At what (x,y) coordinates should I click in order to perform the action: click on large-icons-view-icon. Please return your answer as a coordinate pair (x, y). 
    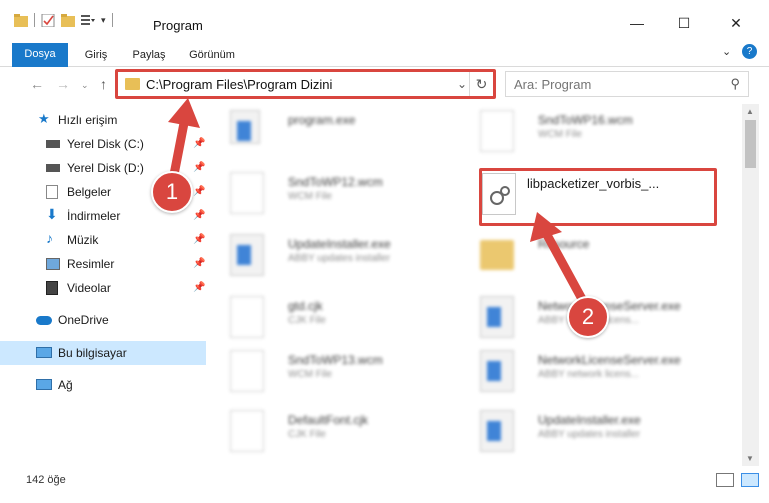
    Looking at the image, I should click on (750, 480).